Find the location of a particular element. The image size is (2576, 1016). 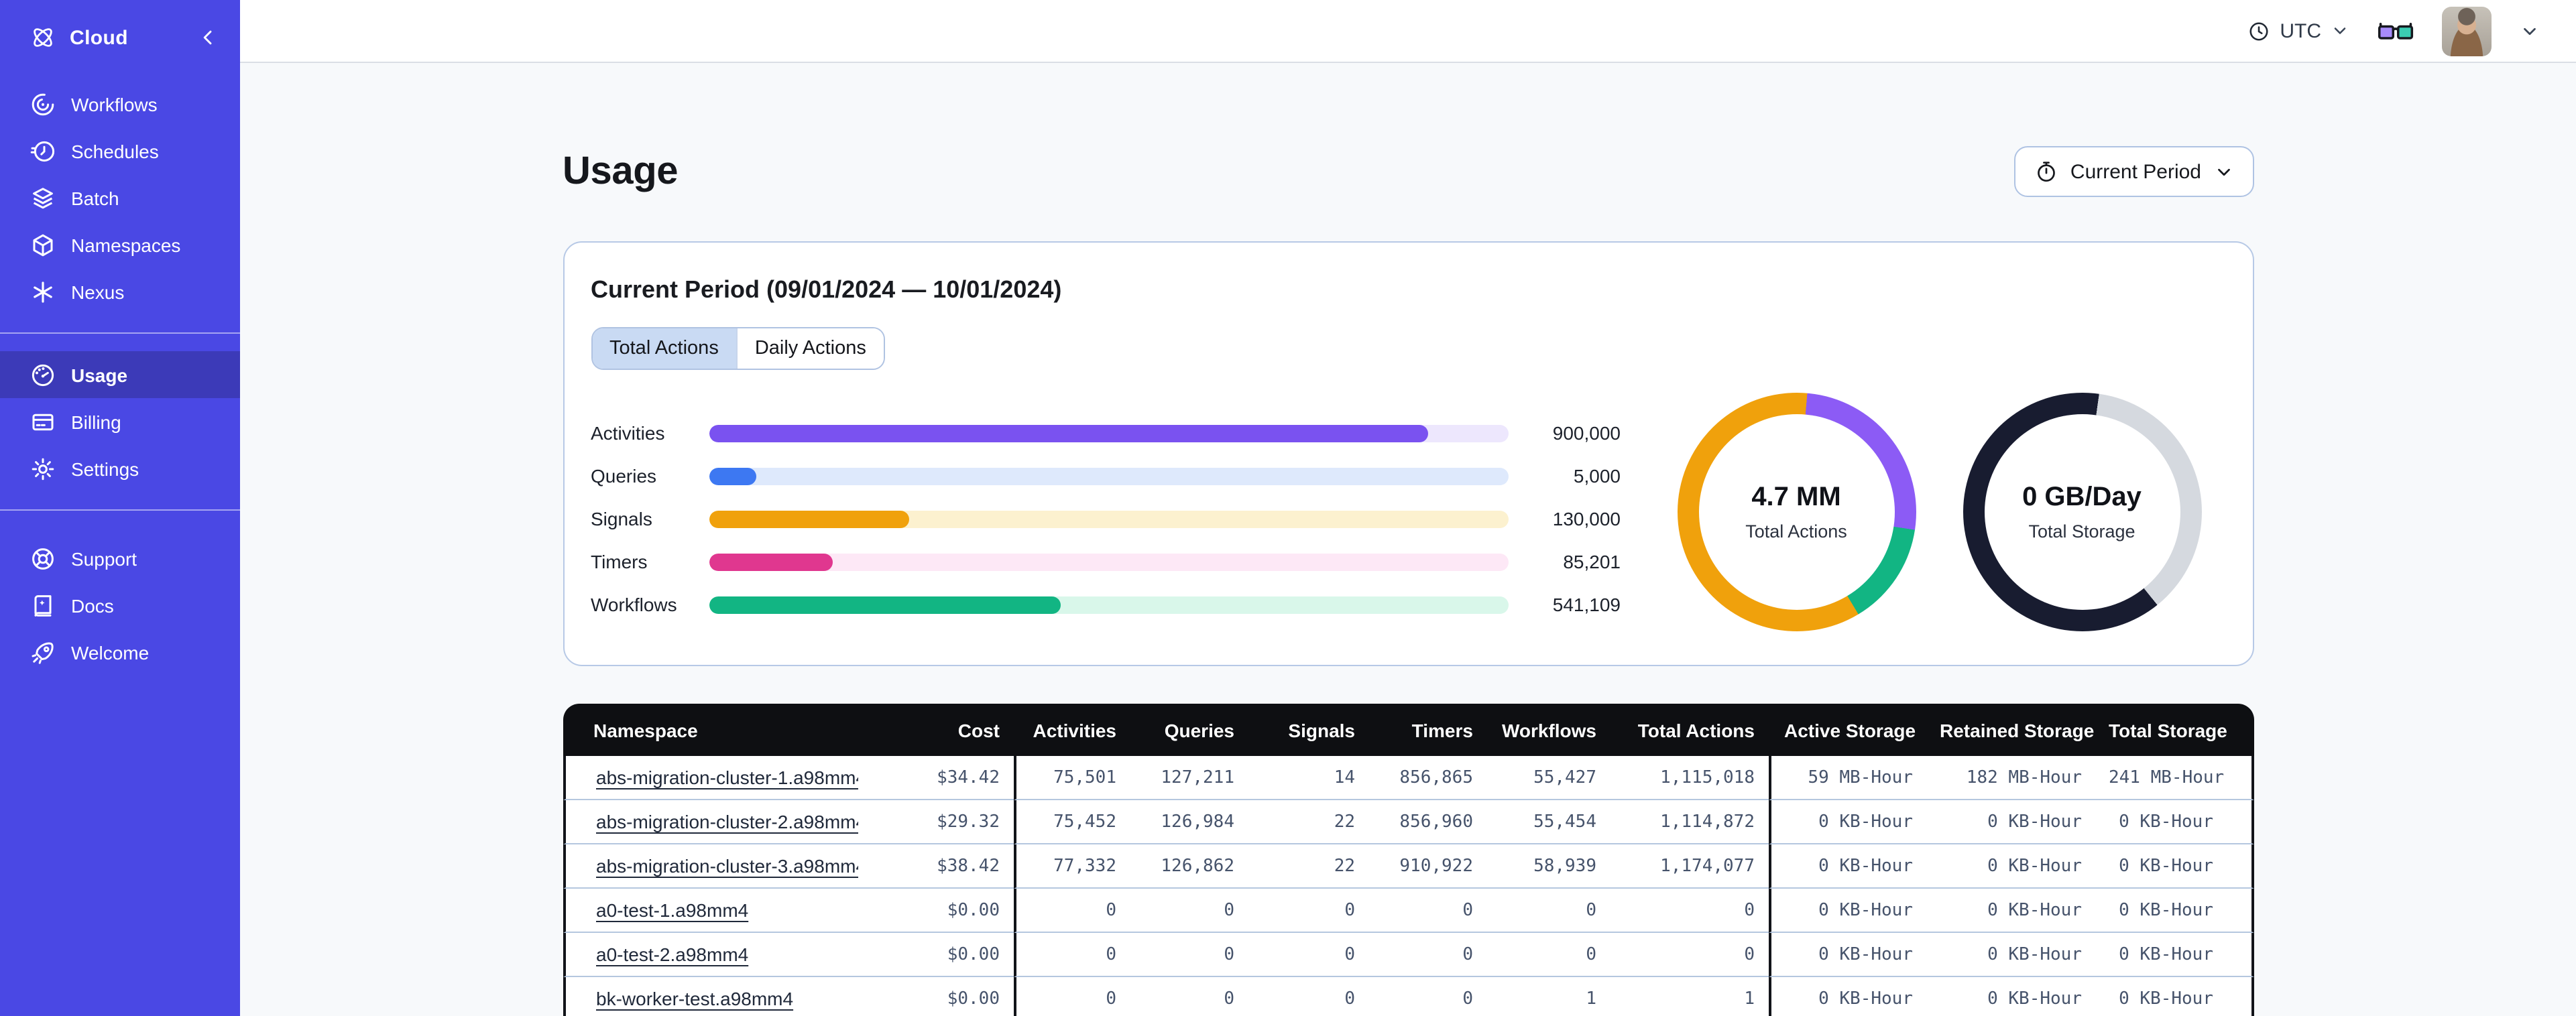

table-cell: 856,960 is located at coordinates (1427, 822).